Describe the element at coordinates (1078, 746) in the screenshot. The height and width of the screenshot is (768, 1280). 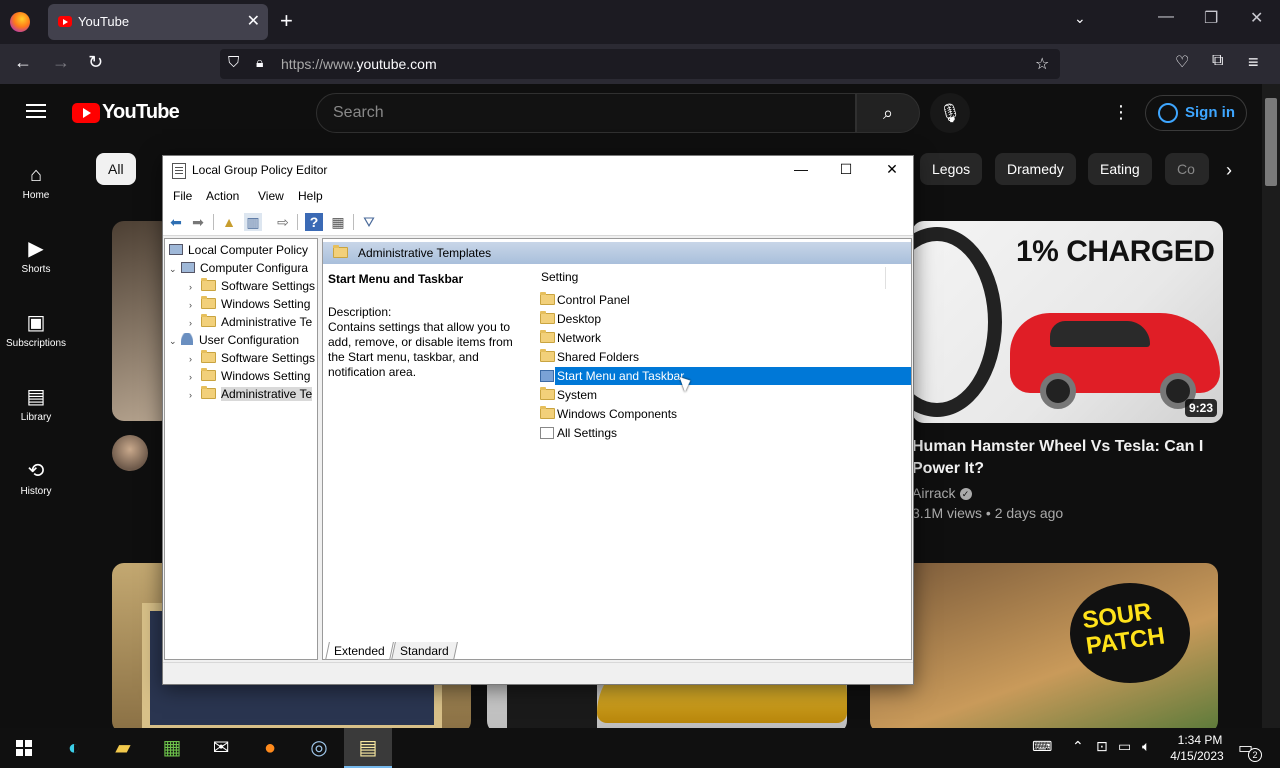
I see `show-hidden-icons-chevron-icon: ⌃` at that location.